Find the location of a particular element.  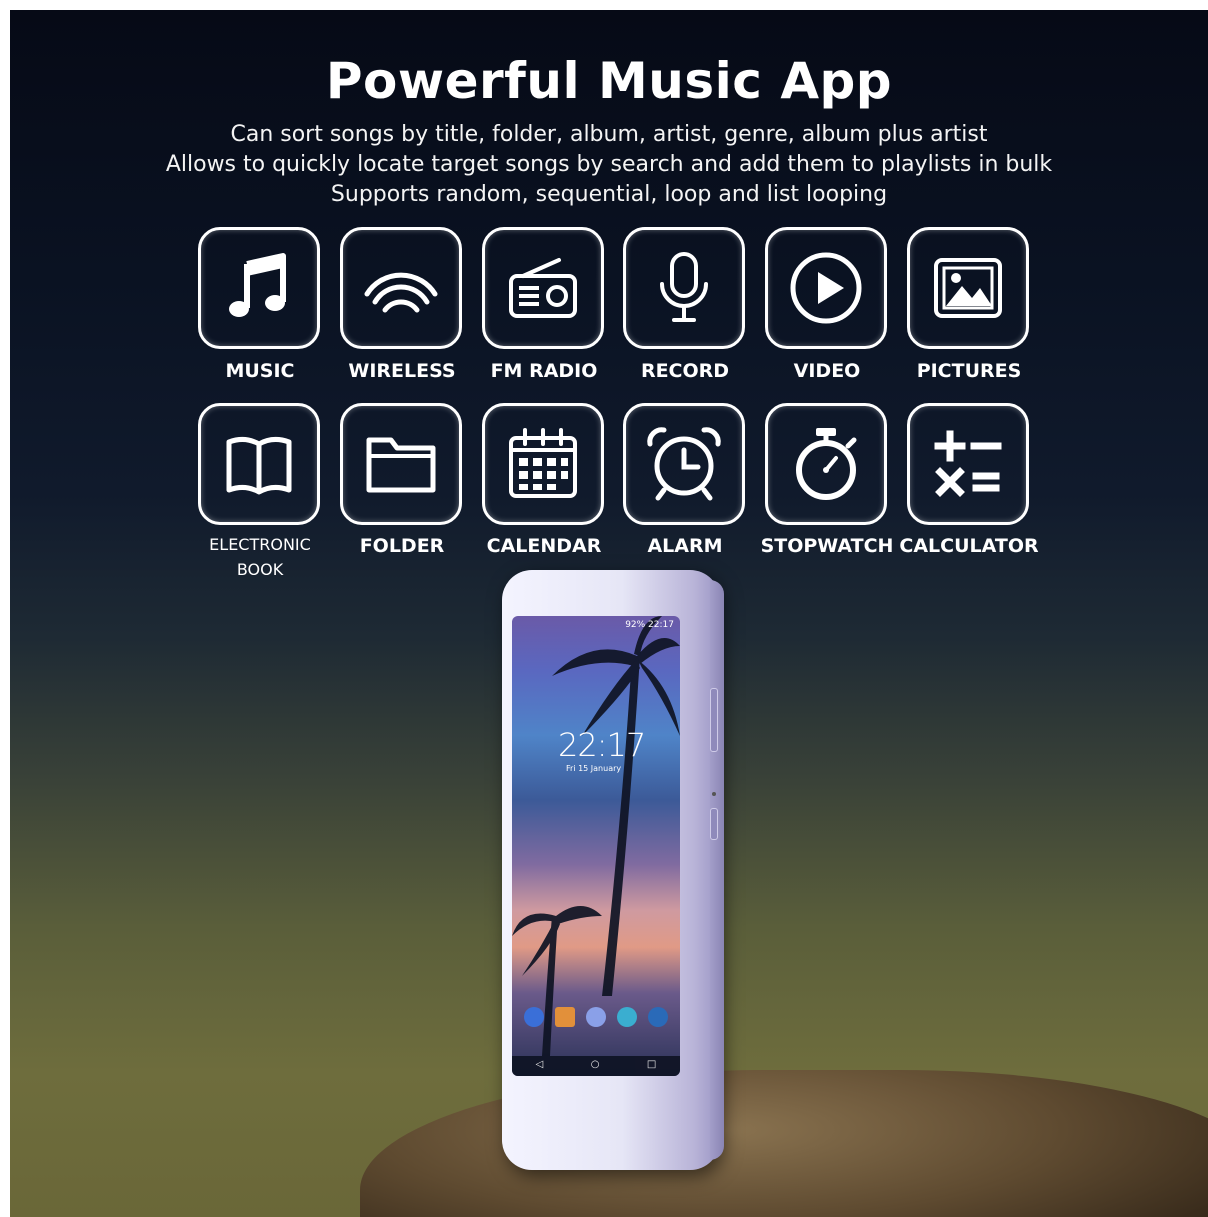

book-icon is located at coordinates (259, 465).